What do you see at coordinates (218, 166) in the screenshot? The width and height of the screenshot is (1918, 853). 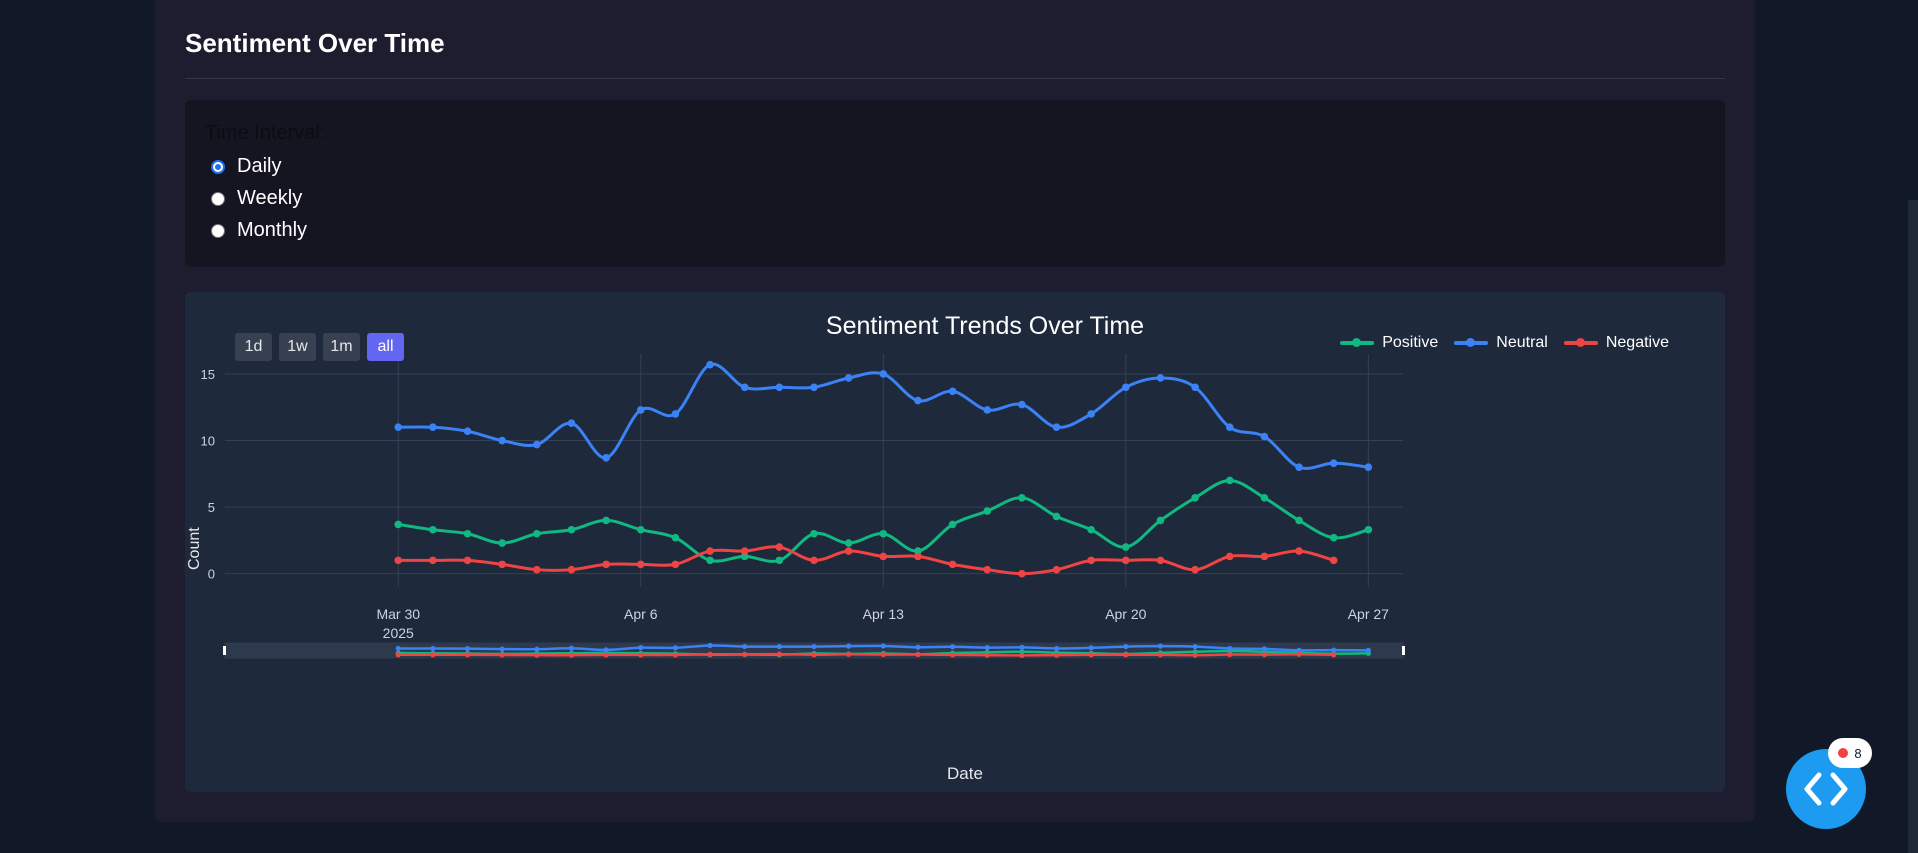 I see `radio-daily-button` at bounding box center [218, 166].